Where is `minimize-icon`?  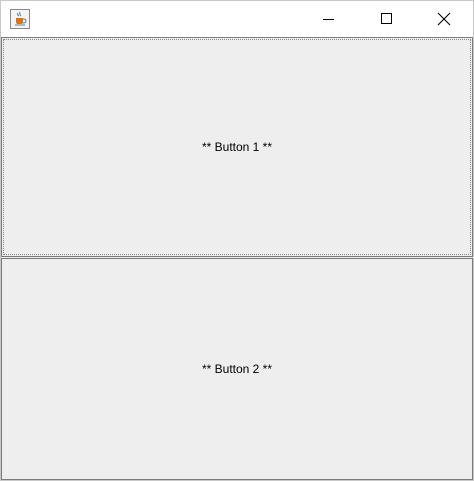
minimize-icon is located at coordinates (328, 19).